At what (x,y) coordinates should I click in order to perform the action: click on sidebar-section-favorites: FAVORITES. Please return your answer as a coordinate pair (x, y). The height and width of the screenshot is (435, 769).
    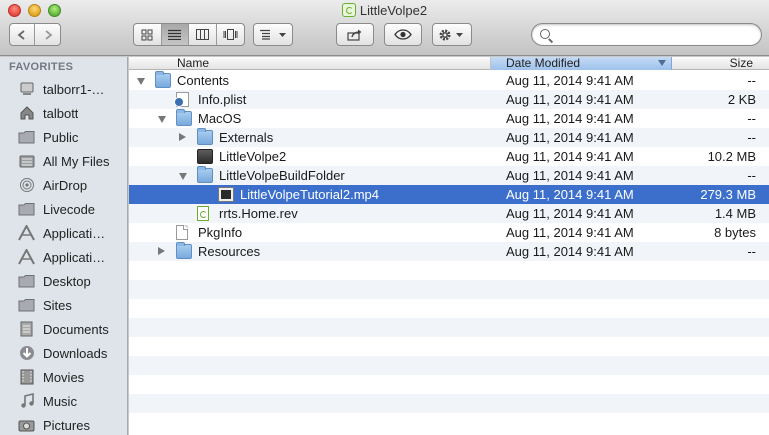
    Looking at the image, I should click on (41, 67).